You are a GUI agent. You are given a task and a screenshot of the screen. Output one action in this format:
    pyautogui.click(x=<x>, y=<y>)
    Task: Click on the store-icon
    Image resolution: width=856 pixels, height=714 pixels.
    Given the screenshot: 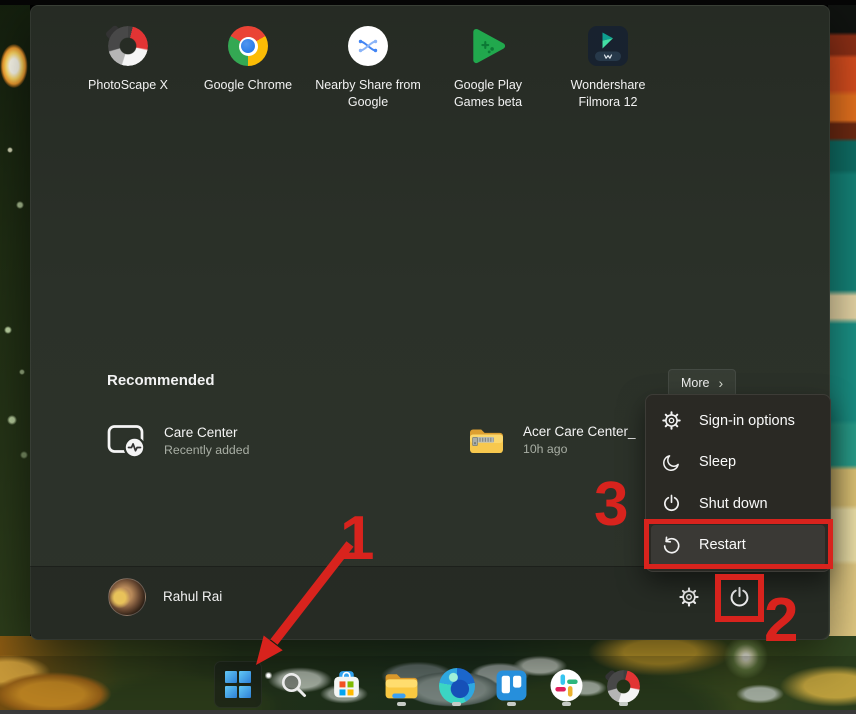 What is the action you would take?
    pyautogui.click(x=346, y=684)
    